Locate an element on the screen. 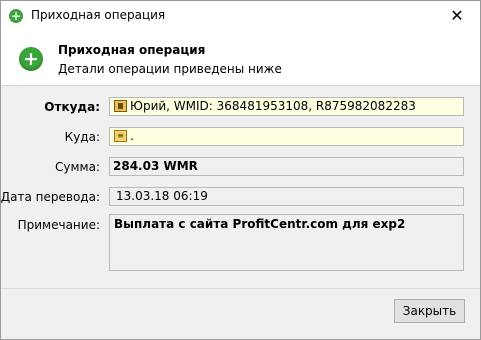  title-bar: + Приходная операция ✕ is located at coordinates (240, 16).